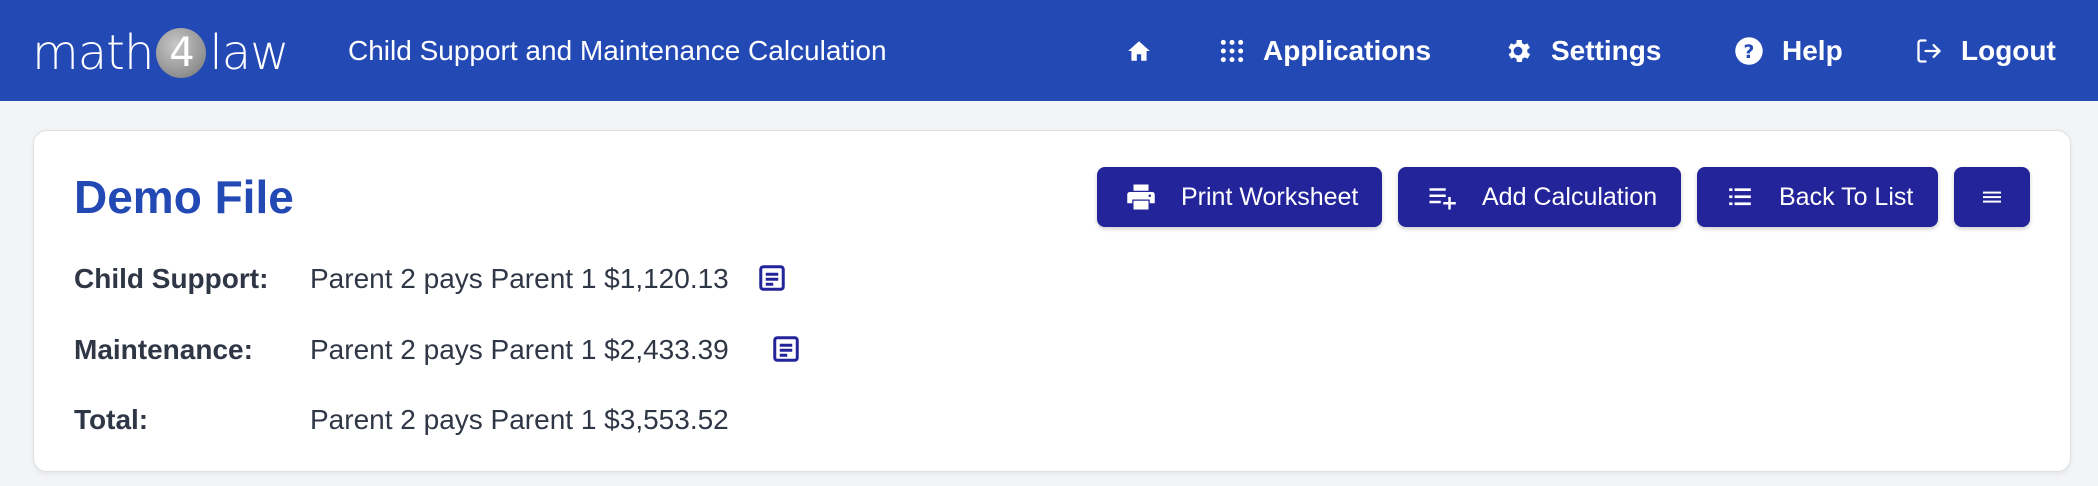  What do you see at coordinates (1606, 50) in the screenshot?
I see `nav-settings-label: Settings` at bounding box center [1606, 50].